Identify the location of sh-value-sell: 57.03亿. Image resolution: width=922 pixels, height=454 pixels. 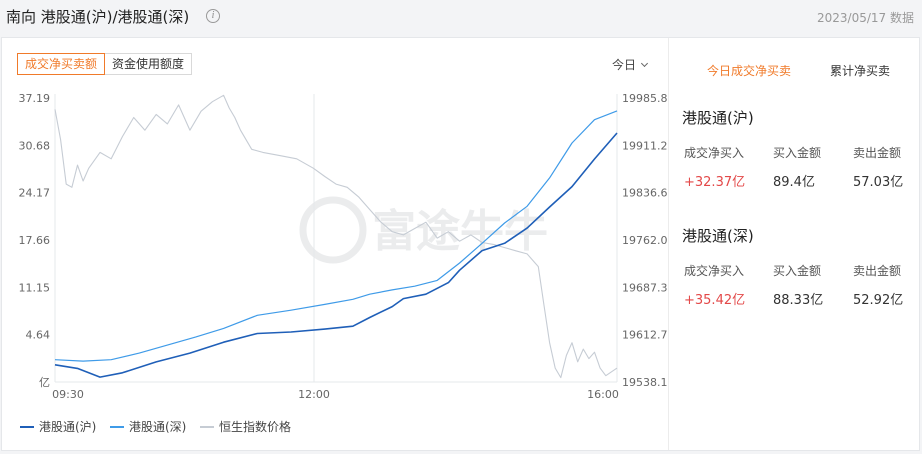
(878, 182).